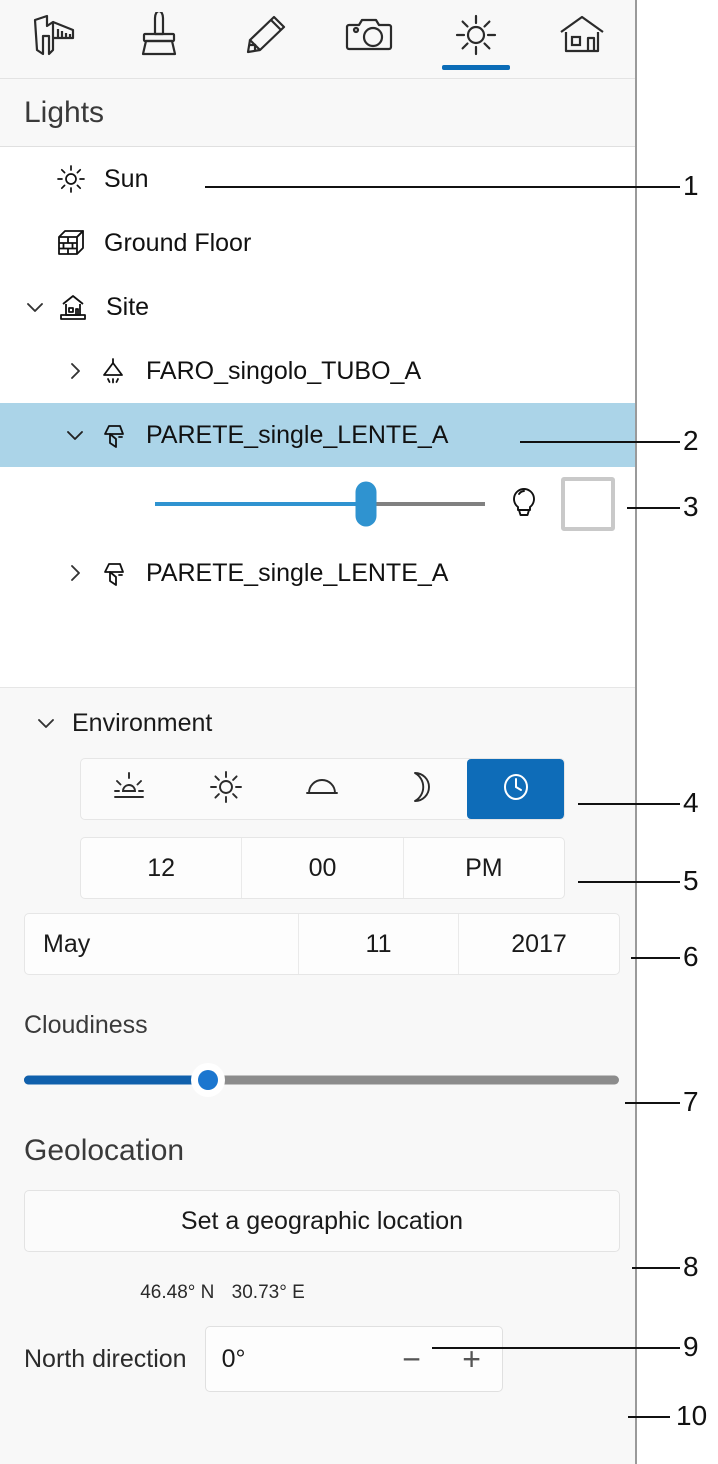  I want to click on north-direction-value: 0°, so click(294, 1359).